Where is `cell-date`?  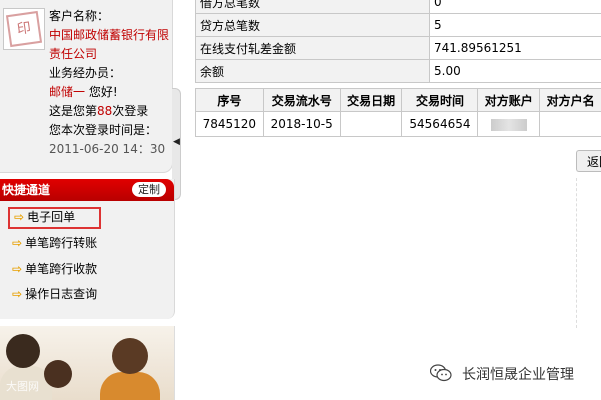 cell-date is located at coordinates (371, 124).